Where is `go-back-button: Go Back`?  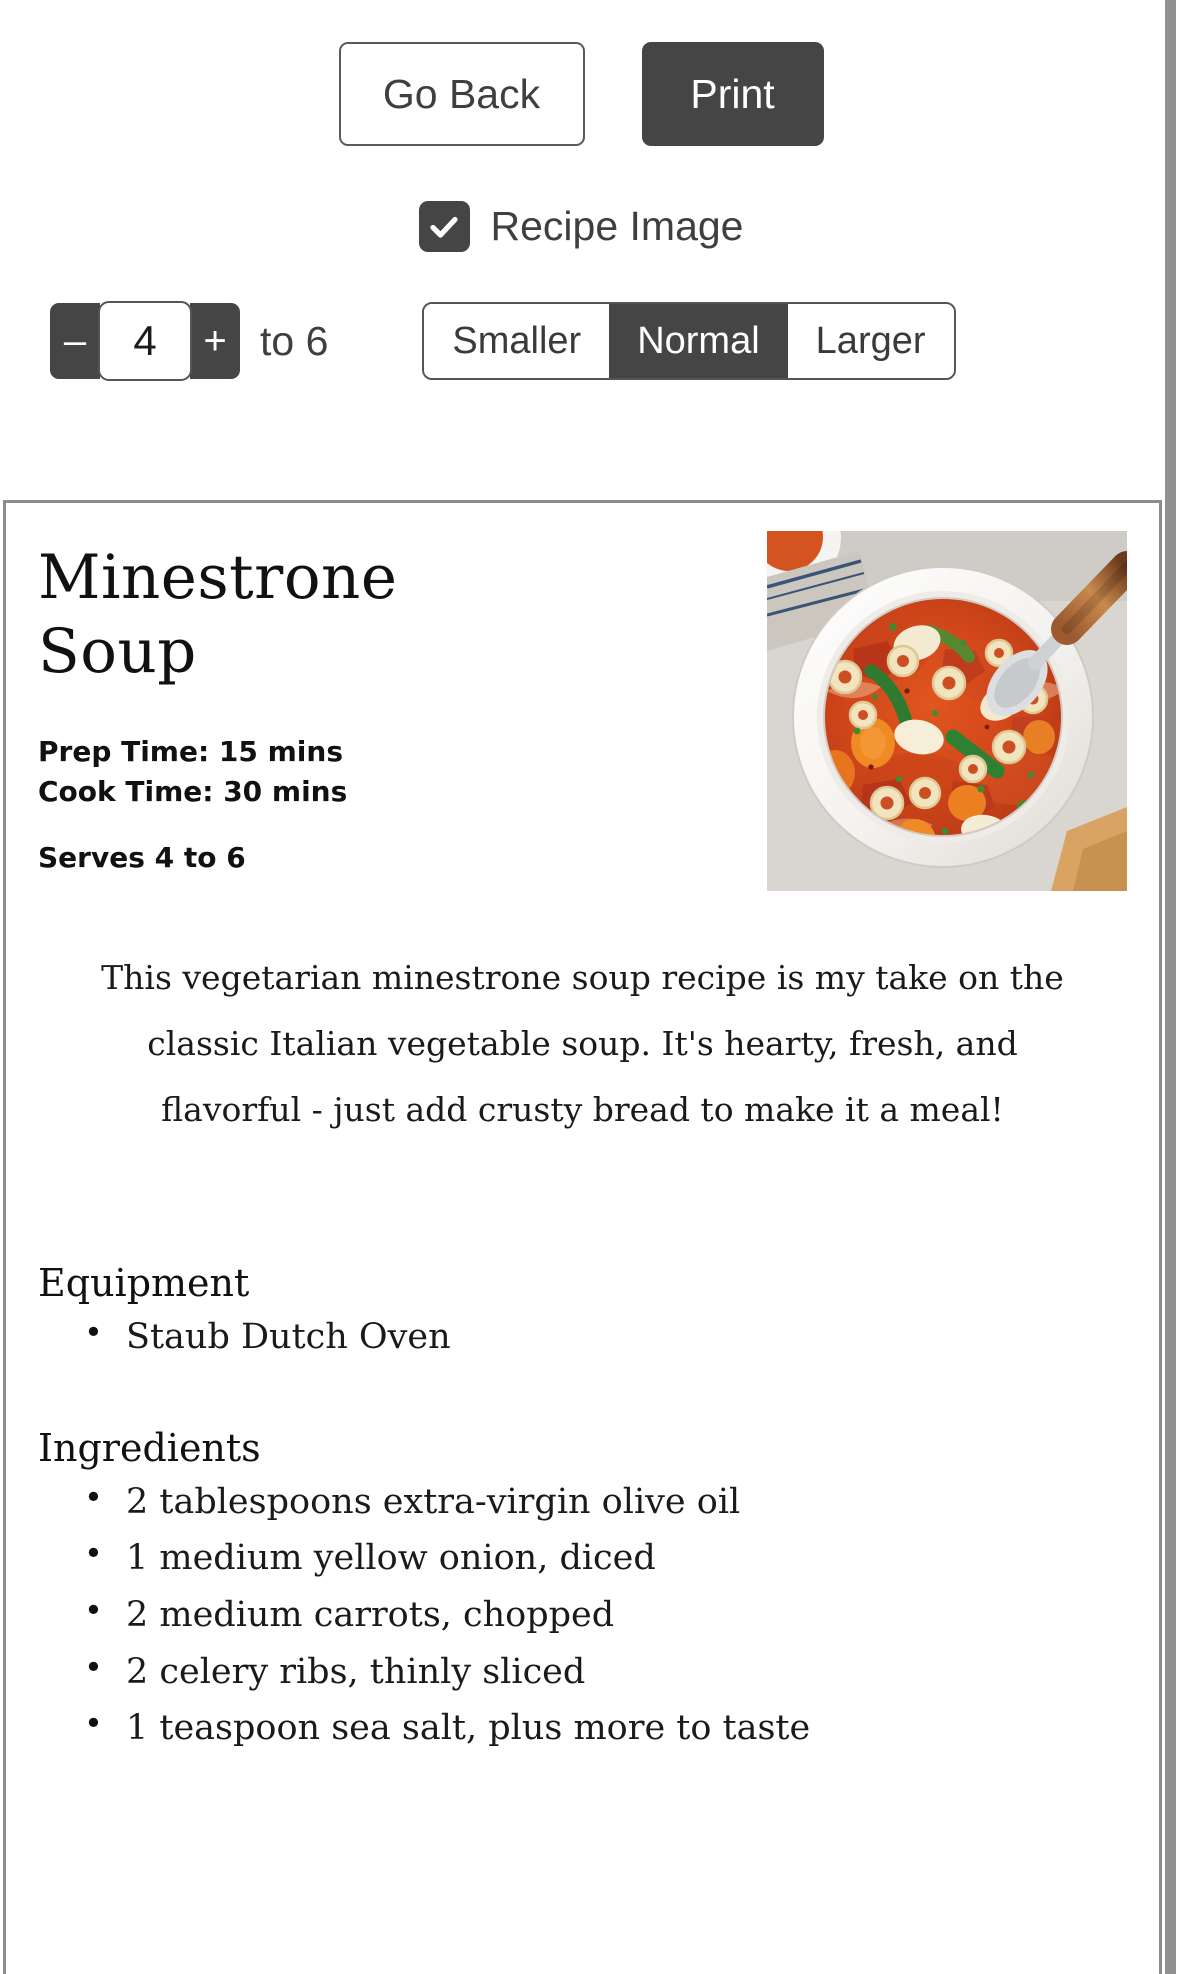 go-back-button: Go Back is located at coordinates (461, 94).